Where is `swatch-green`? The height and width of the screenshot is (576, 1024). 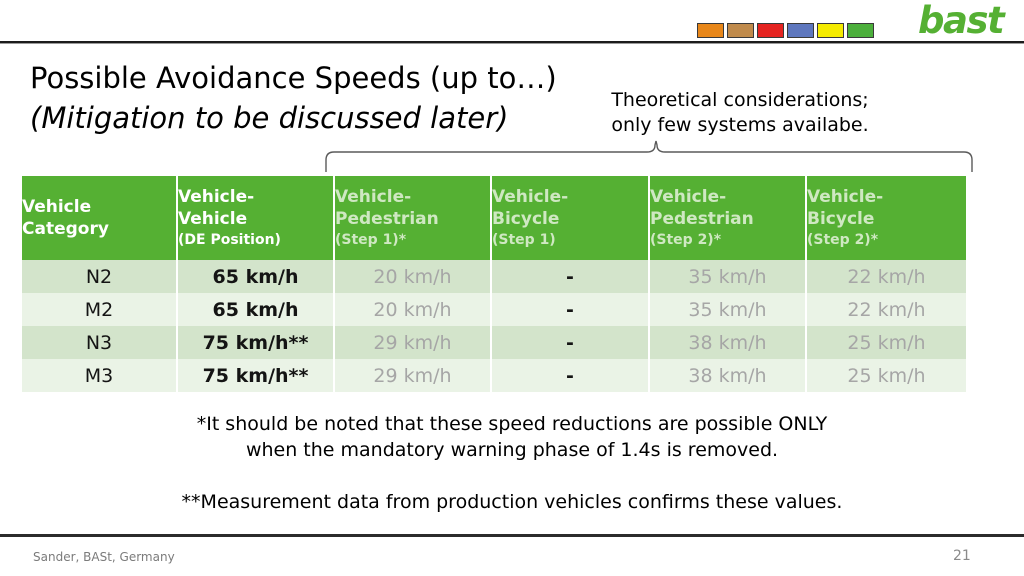
swatch-green is located at coordinates (860, 30).